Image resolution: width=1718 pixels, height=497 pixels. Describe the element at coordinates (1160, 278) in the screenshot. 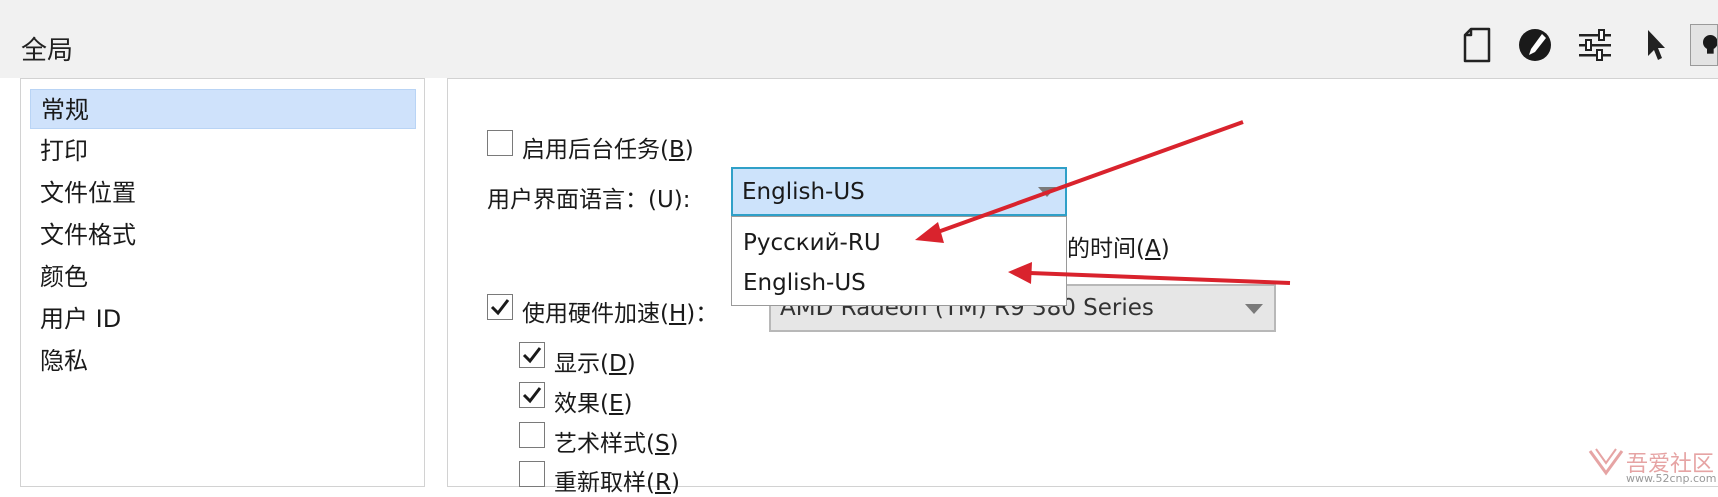

I see `annotation-arrow-lower` at that location.